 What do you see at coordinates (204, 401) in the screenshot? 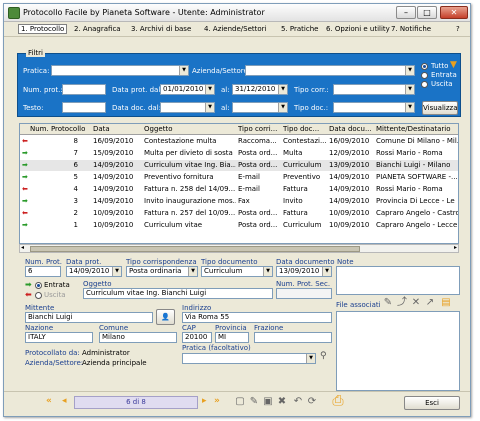
I see `next-record-icon: ▸` at bounding box center [204, 401].